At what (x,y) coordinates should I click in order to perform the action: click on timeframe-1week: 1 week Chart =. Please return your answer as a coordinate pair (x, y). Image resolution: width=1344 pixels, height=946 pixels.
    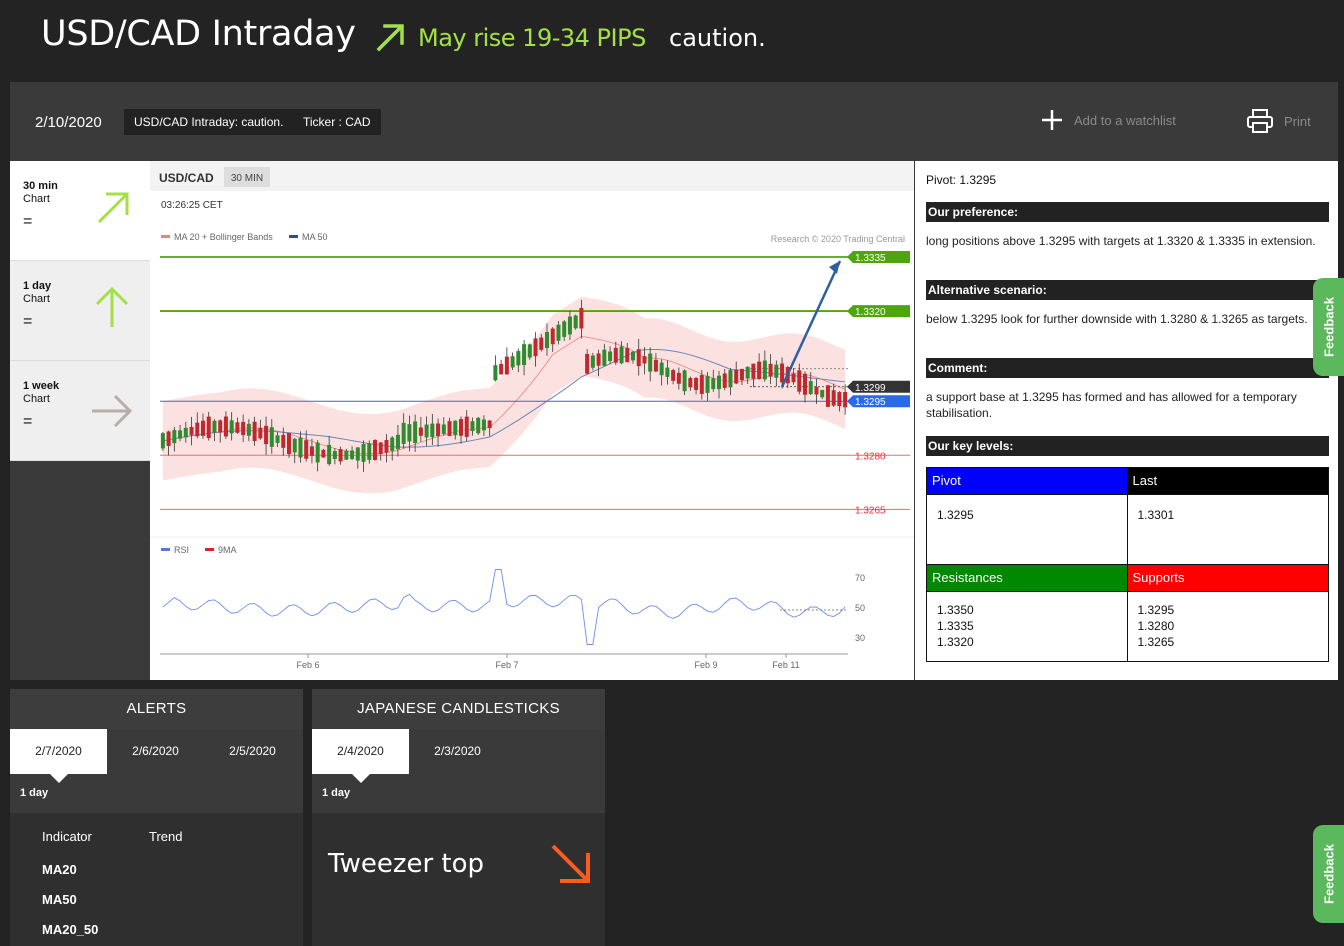
    Looking at the image, I should click on (80, 411).